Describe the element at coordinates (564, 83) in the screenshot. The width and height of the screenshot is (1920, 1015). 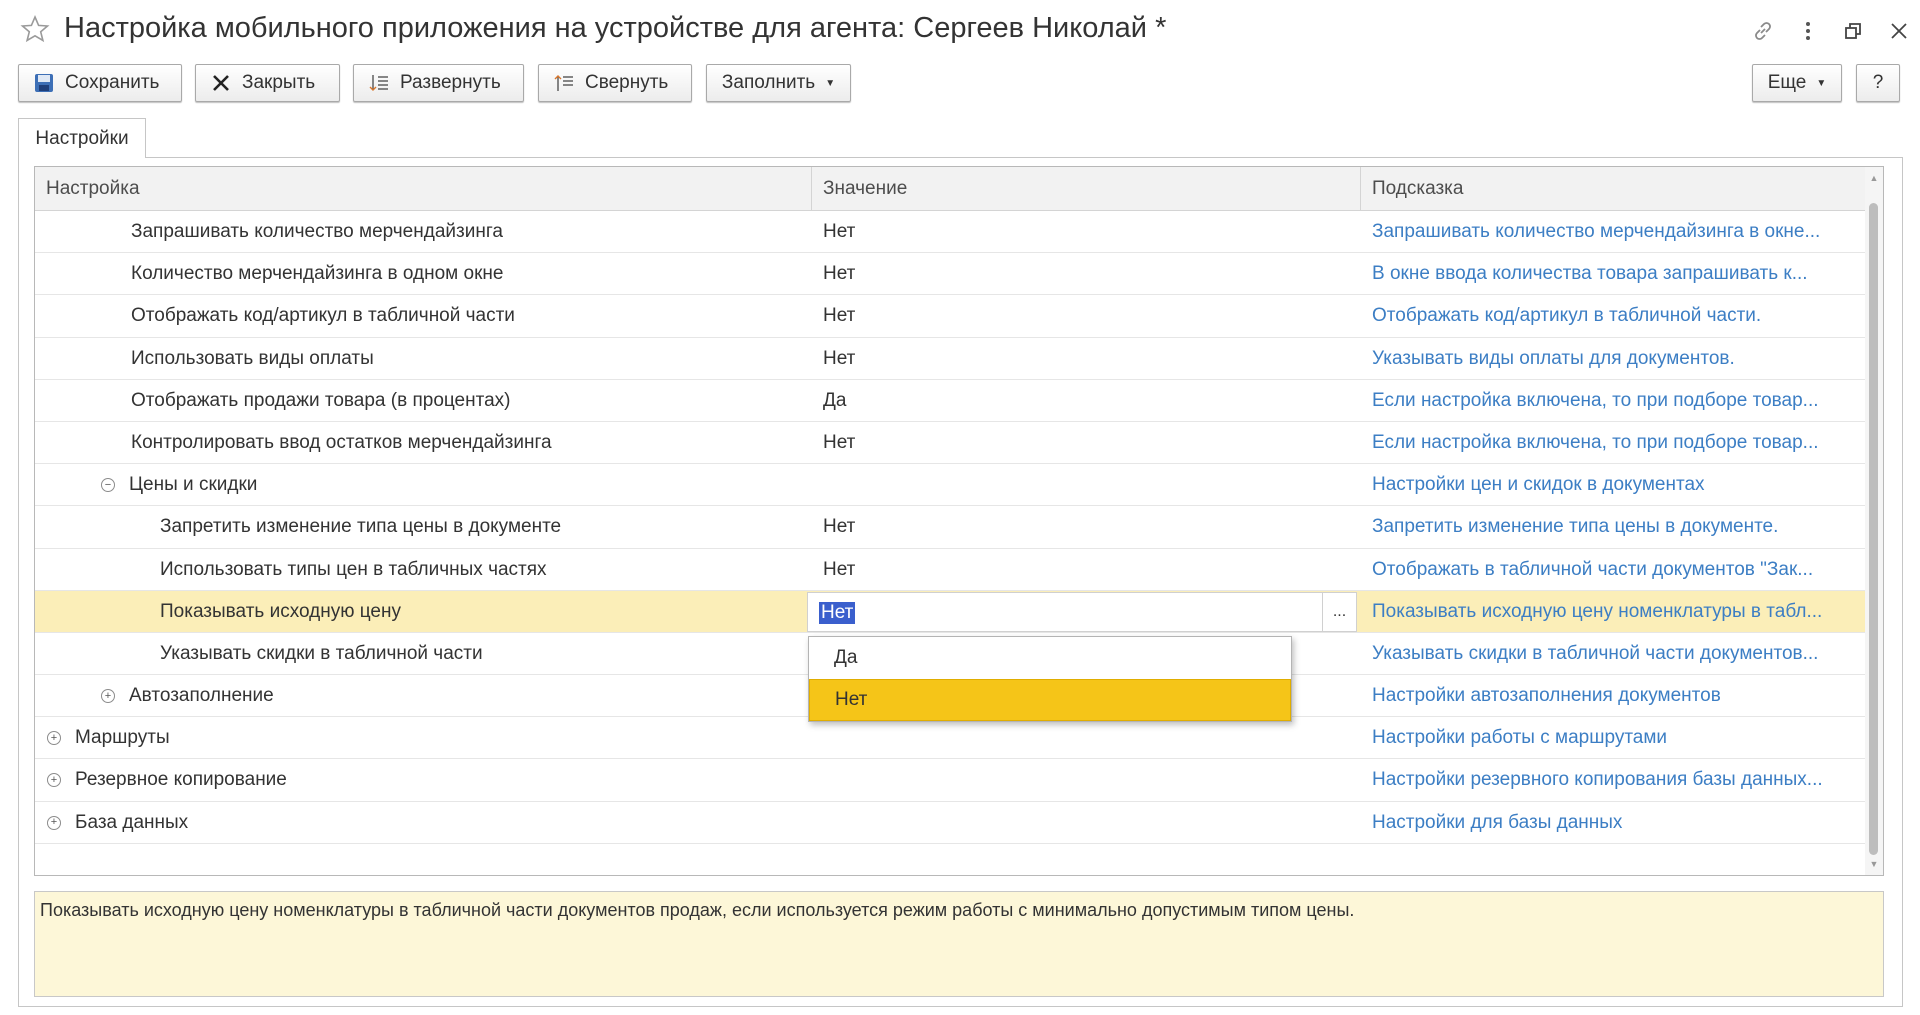
I see `collapse-all-icon` at that location.